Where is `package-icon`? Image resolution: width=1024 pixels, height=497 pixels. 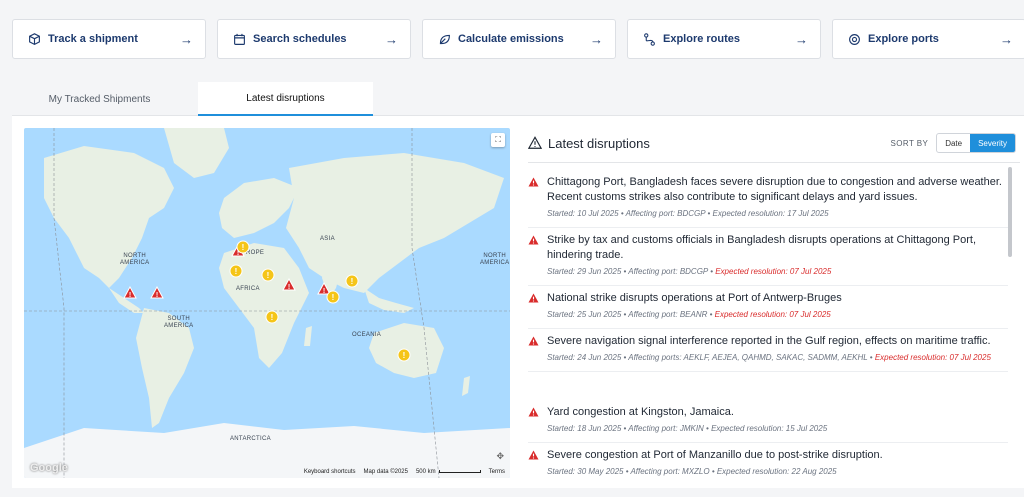
package-icon is located at coordinates (34, 39).